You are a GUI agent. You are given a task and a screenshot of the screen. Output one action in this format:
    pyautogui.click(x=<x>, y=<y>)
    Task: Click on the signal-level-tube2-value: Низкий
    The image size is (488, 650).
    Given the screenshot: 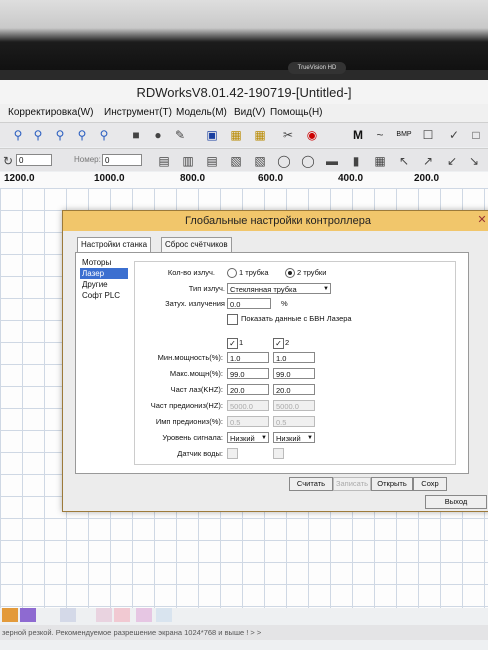 What is the action you would take?
    pyautogui.click(x=288, y=438)
    